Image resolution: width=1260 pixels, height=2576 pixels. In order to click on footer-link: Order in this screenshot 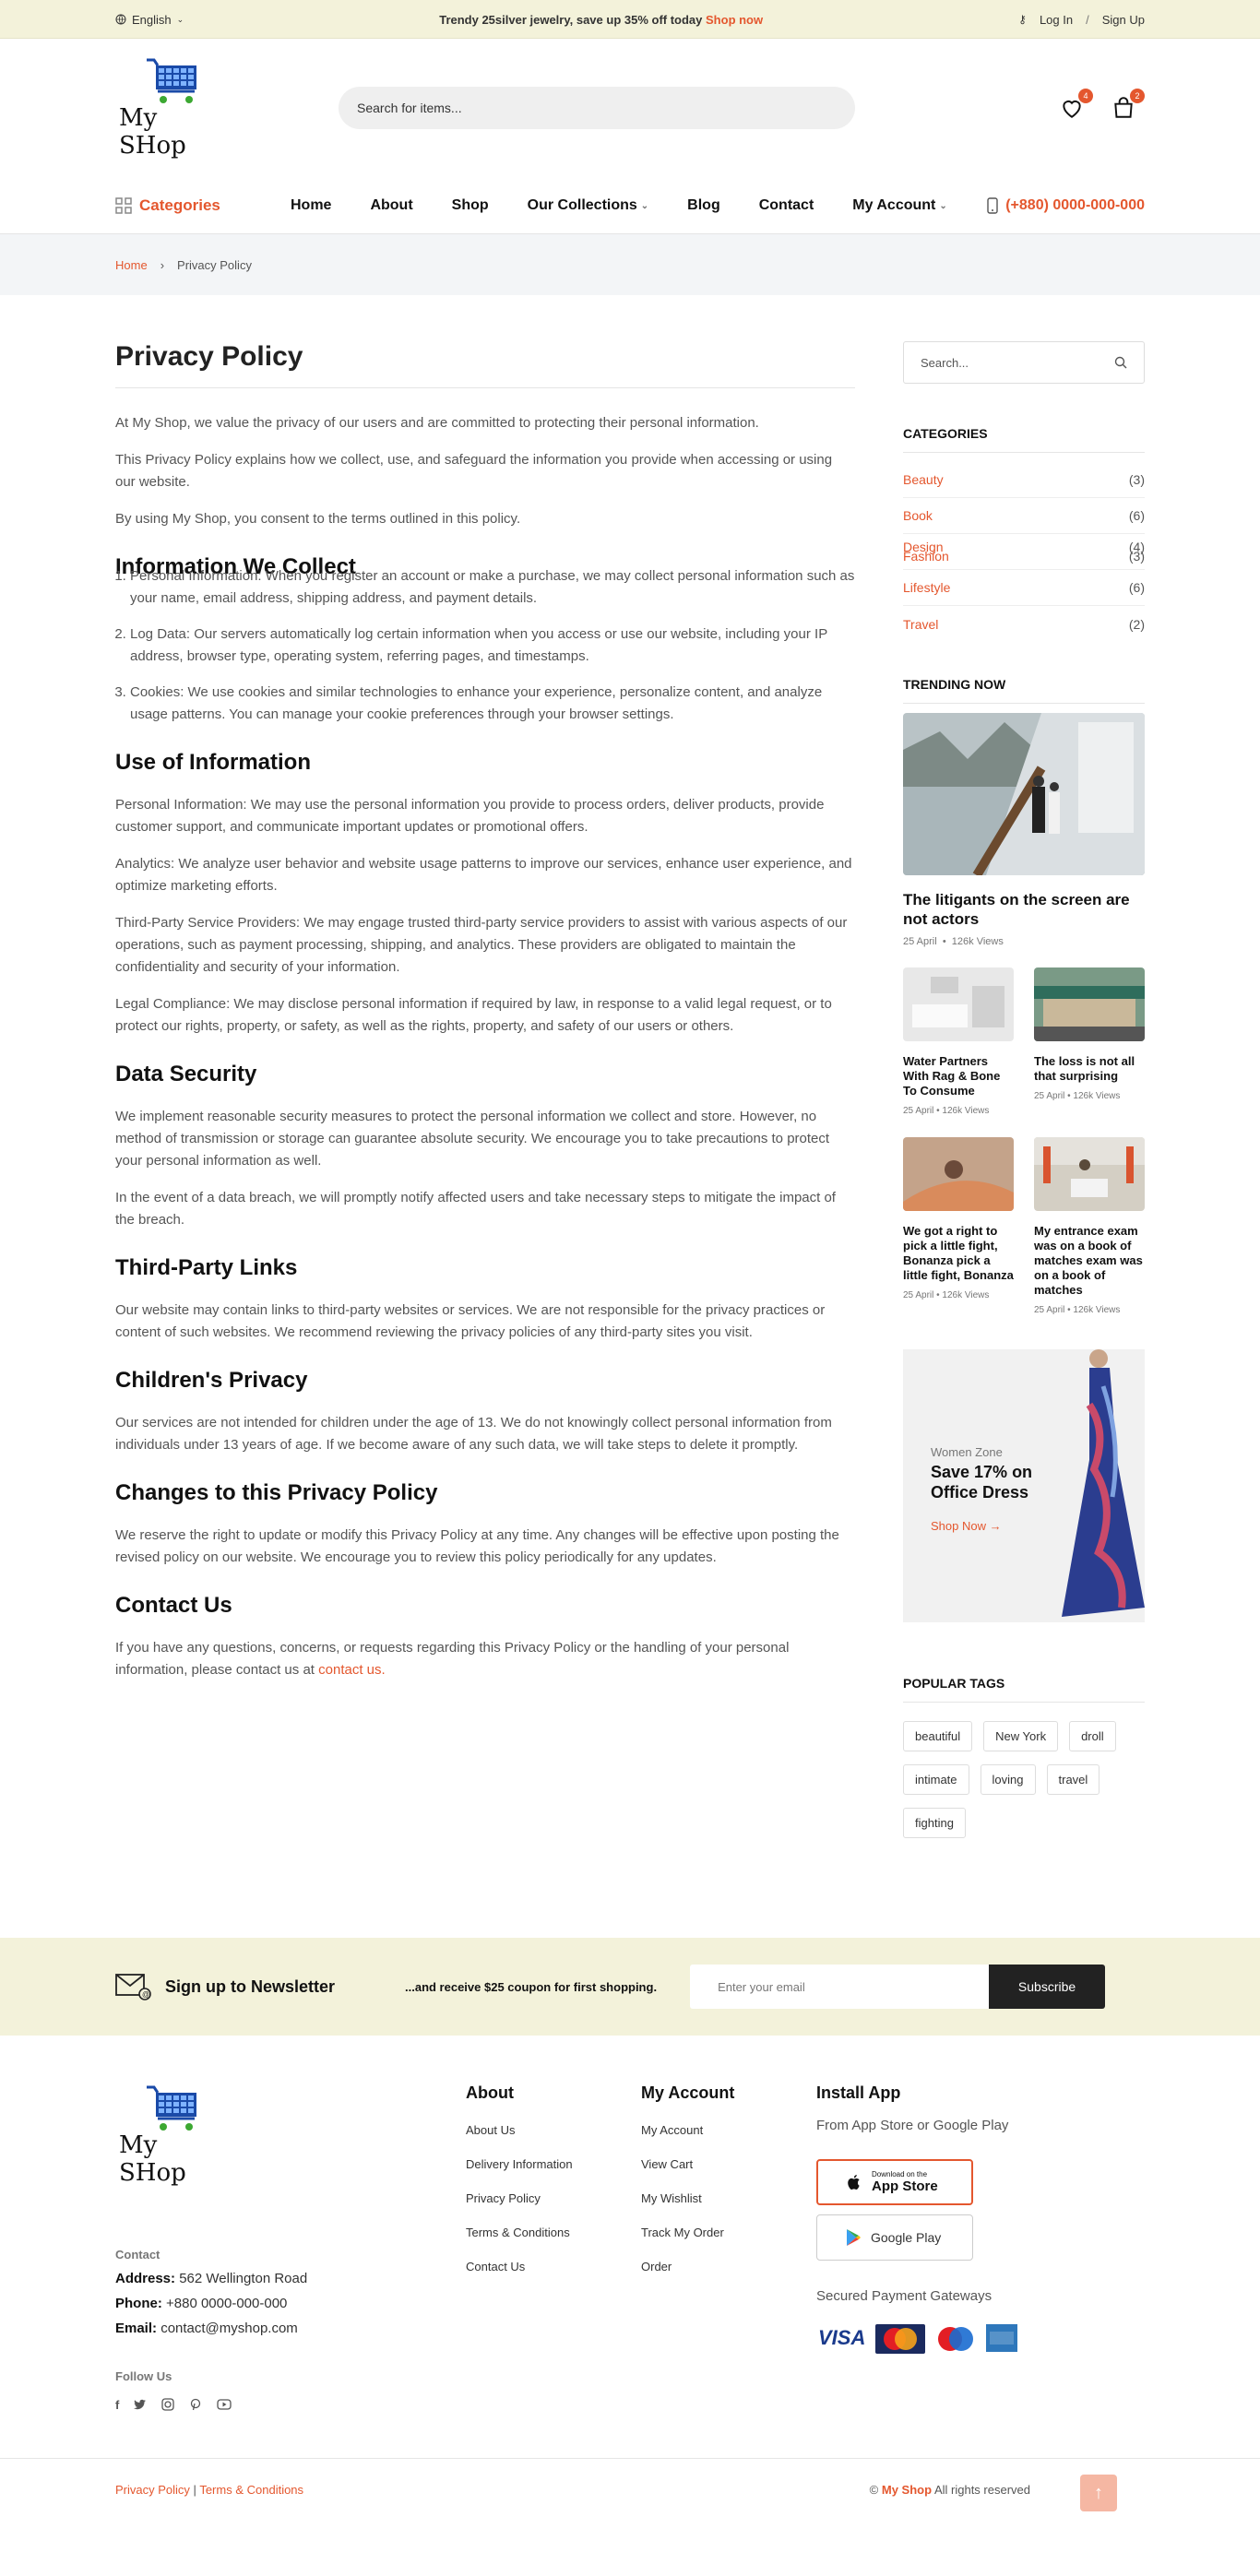, I will do `click(728, 2266)`.